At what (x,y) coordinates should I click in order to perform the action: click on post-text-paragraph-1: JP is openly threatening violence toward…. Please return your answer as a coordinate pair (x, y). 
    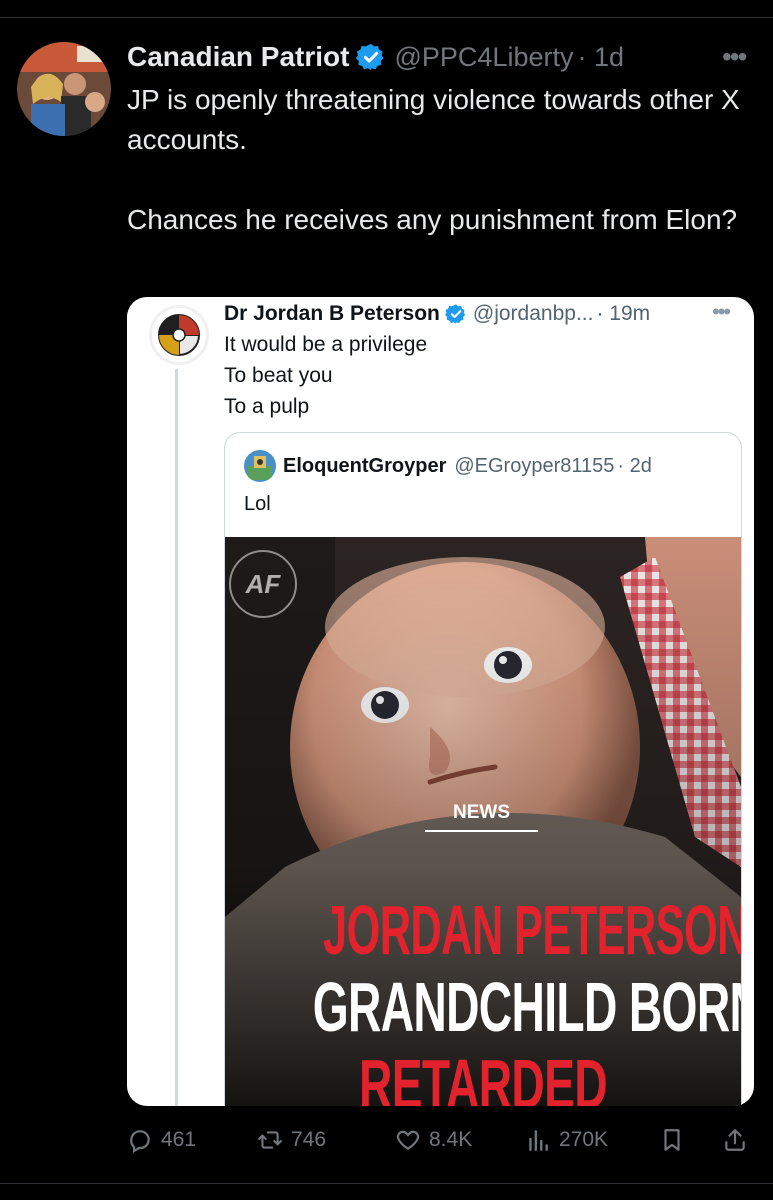
    Looking at the image, I should click on (433, 119).